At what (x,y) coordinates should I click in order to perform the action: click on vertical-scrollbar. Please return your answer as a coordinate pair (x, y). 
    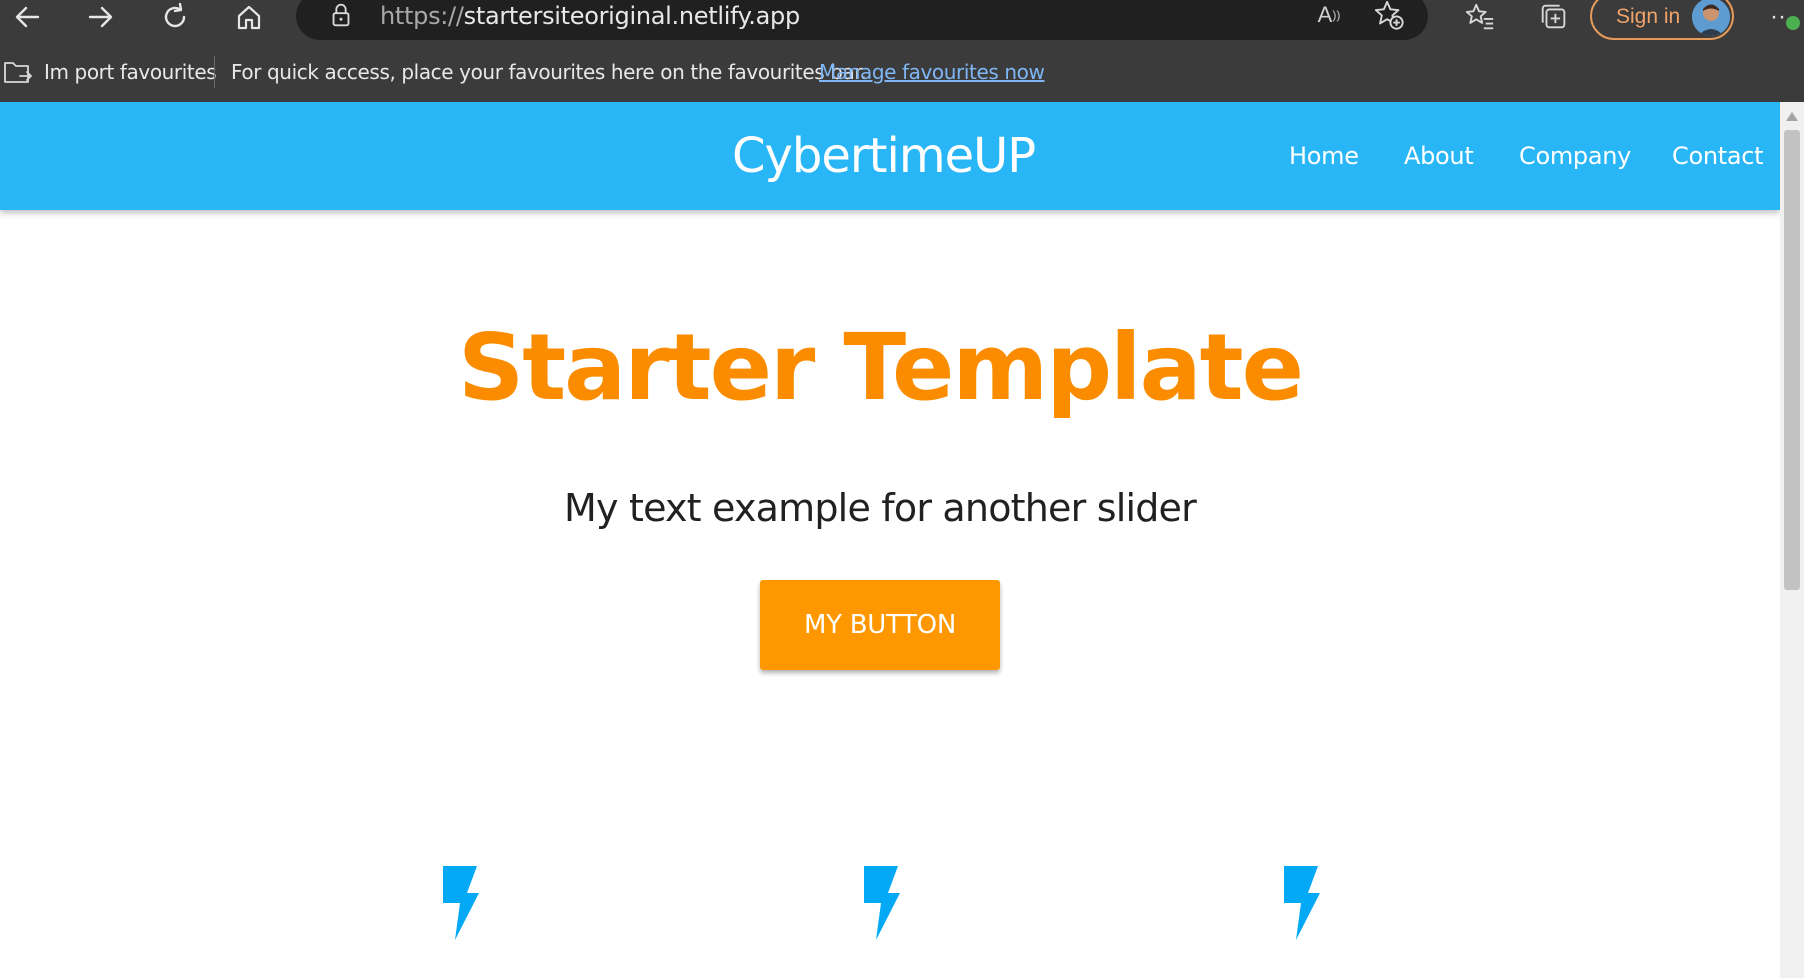
    Looking at the image, I should click on (1792, 540).